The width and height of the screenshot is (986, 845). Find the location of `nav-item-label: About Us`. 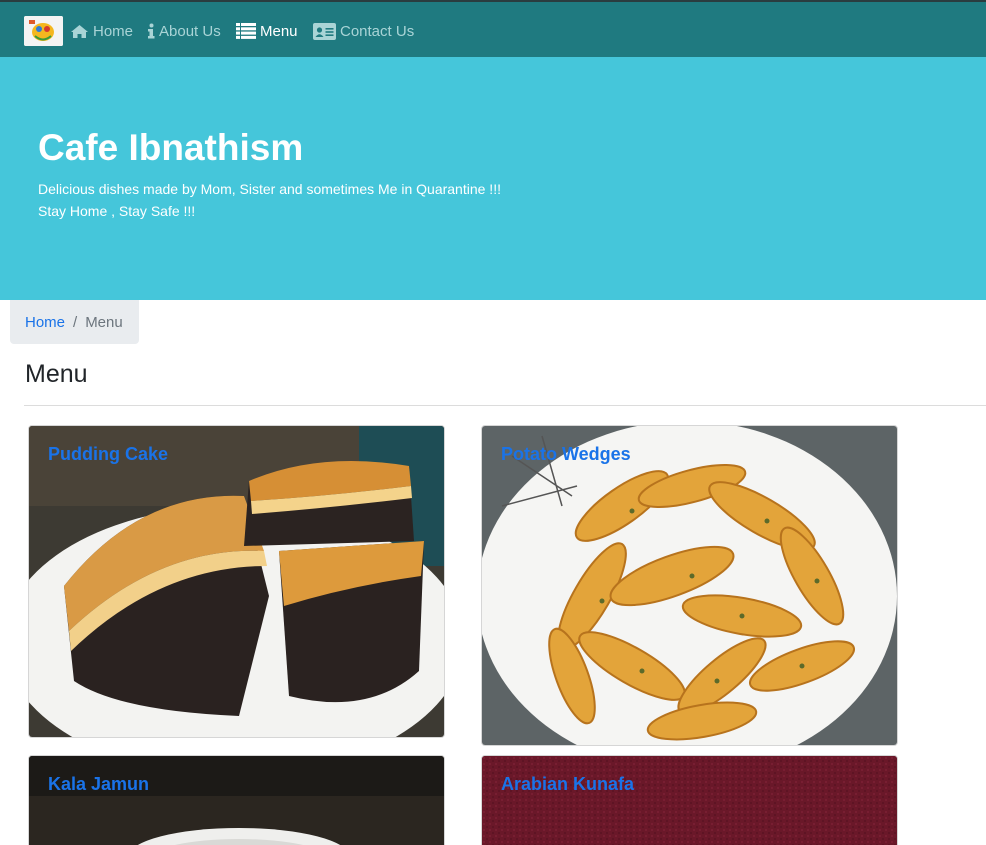

nav-item-label: About Us is located at coordinates (190, 31).